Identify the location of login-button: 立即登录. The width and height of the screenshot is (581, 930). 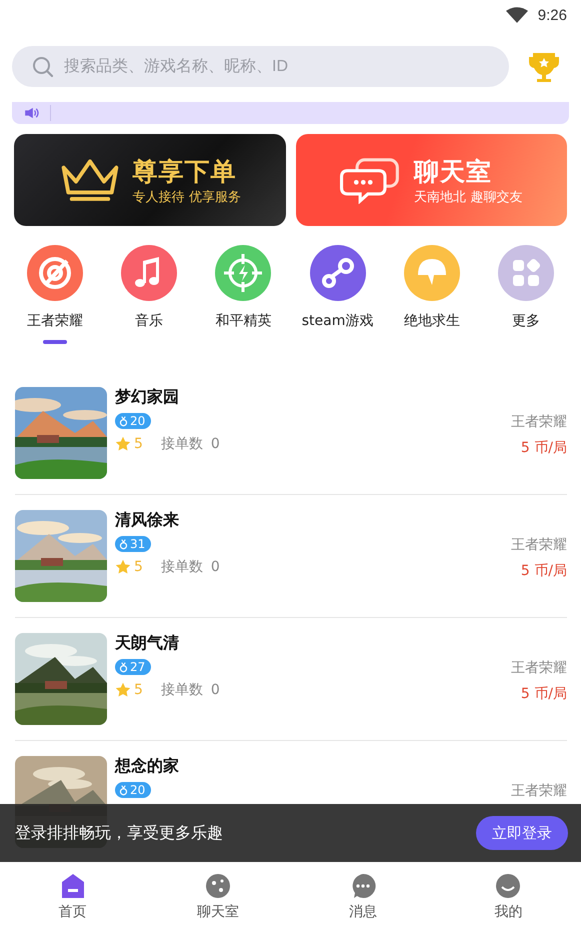
(522, 833).